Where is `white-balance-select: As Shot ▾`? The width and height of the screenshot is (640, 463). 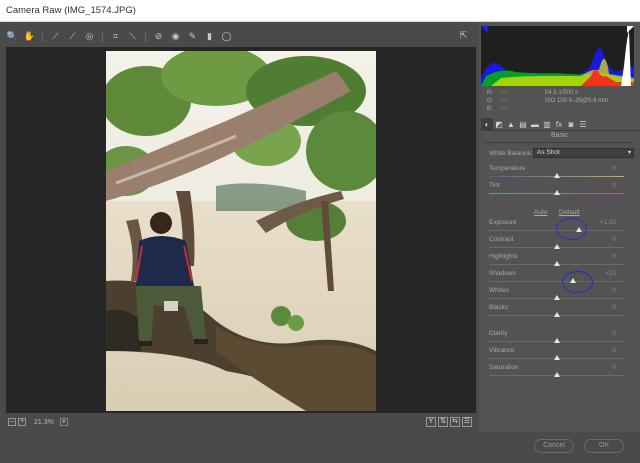 white-balance-select: As Shot ▾ is located at coordinates (583, 153).